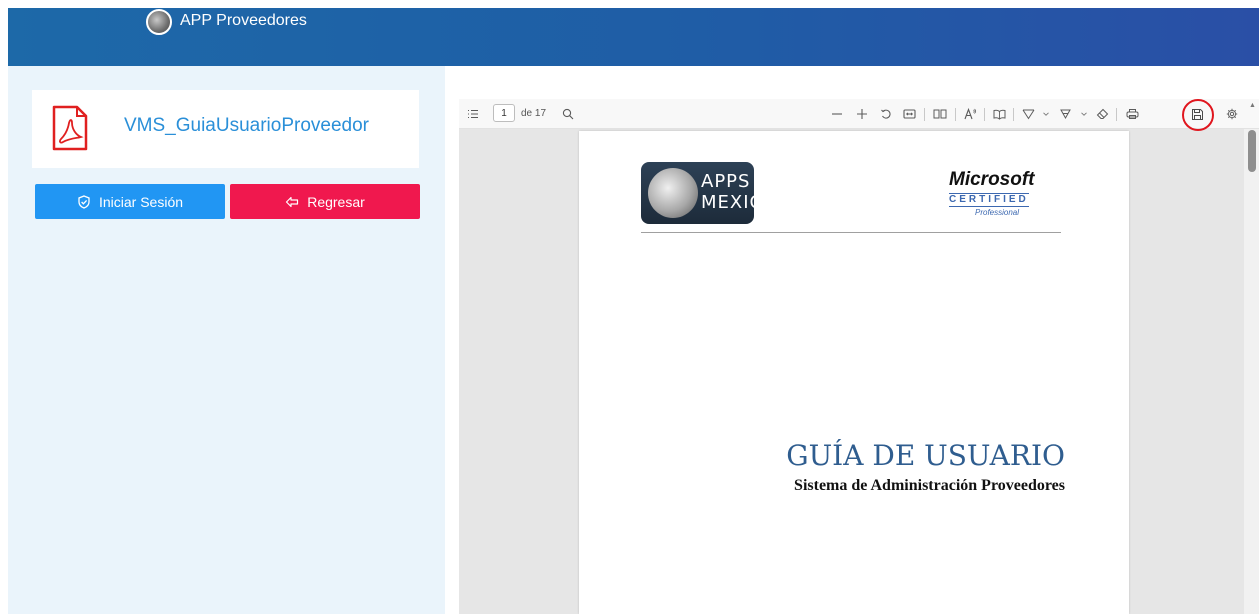 The width and height of the screenshot is (1259, 614). I want to click on document-title: GUÍA DE USUARIO, so click(925, 455).